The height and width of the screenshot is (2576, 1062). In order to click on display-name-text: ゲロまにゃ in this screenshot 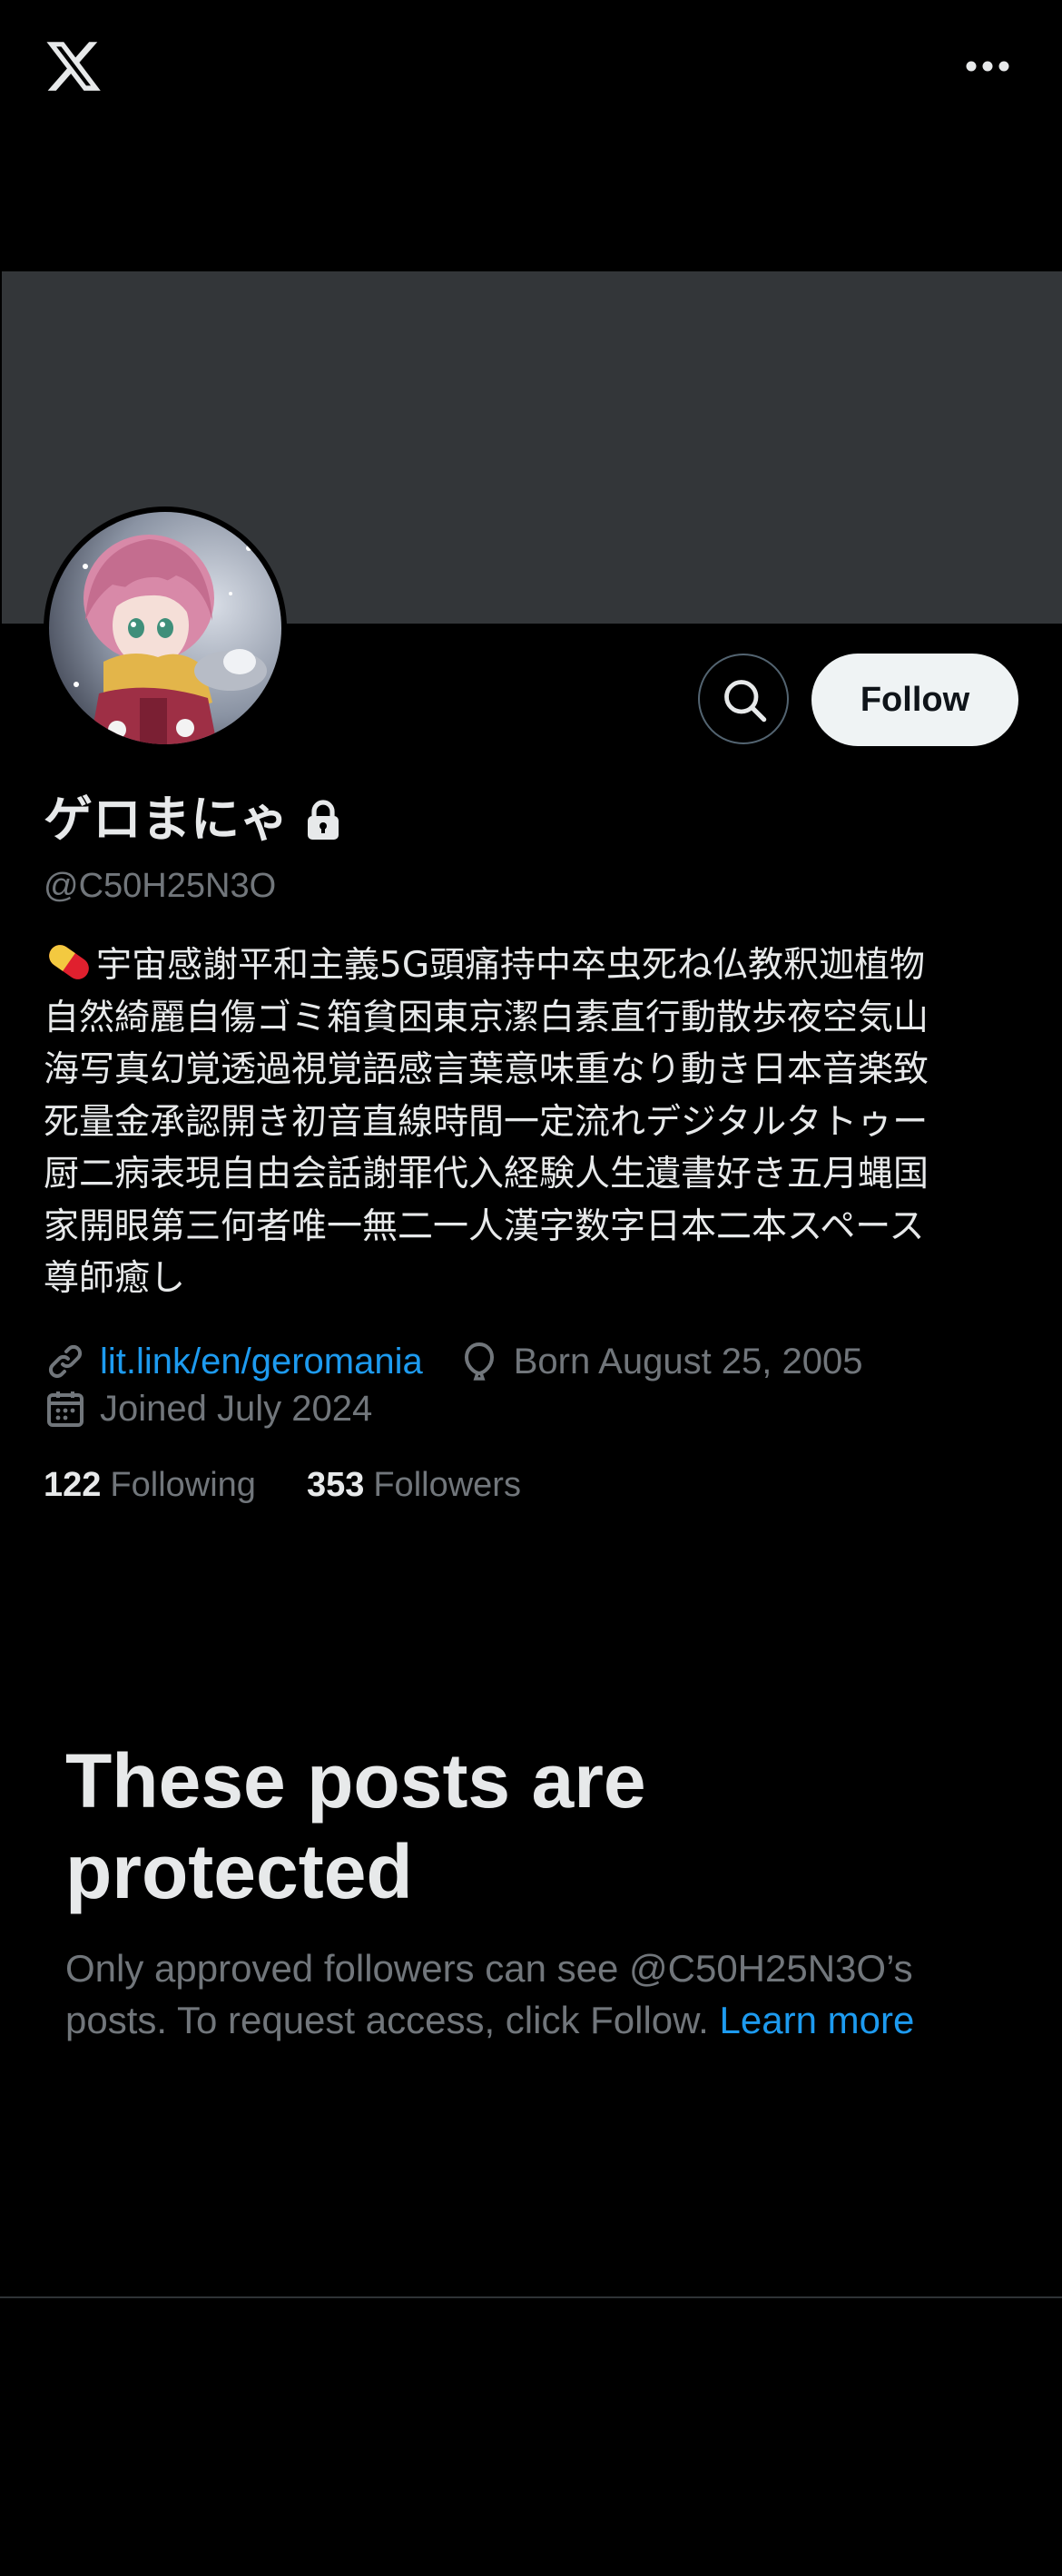, I will do `click(166, 819)`.